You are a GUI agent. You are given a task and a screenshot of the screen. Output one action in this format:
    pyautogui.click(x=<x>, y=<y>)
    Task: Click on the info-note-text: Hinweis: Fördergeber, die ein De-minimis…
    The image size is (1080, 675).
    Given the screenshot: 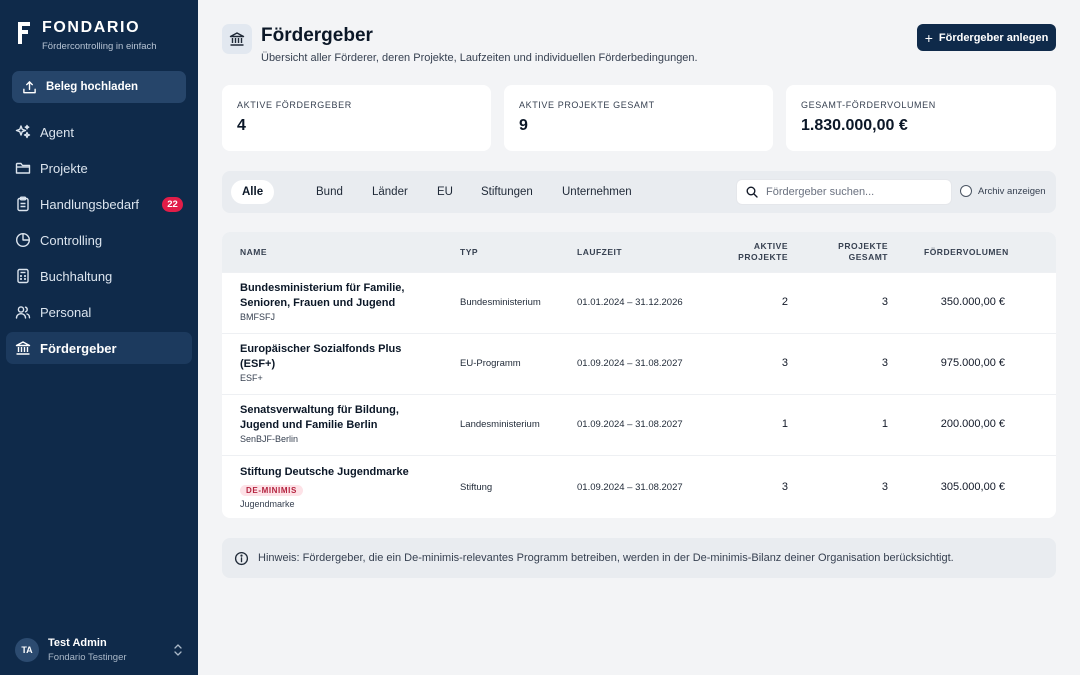 What is the action you would take?
    pyautogui.click(x=606, y=558)
    